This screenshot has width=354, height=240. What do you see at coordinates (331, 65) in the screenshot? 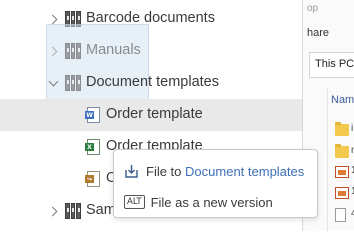
I see `address-bar: This PC` at bounding box center [331, 65].